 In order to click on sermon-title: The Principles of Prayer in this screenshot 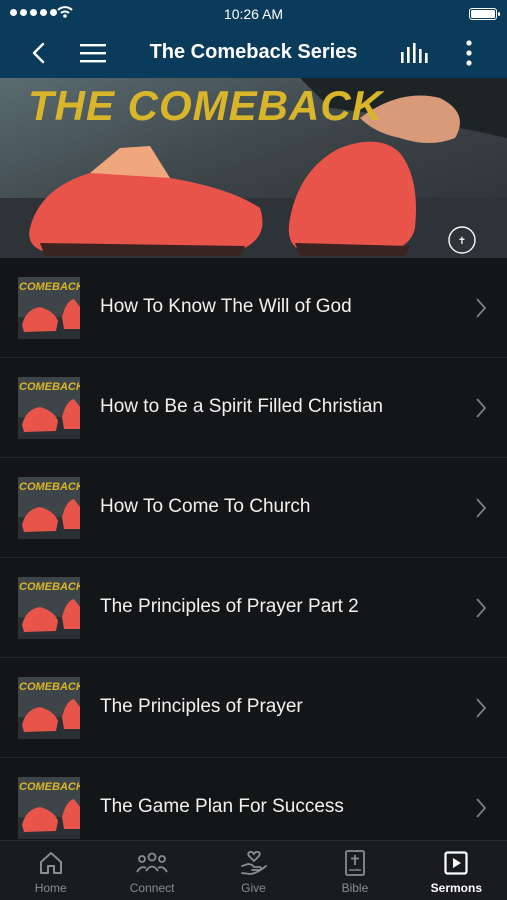, I will do `click(201, 706)`.